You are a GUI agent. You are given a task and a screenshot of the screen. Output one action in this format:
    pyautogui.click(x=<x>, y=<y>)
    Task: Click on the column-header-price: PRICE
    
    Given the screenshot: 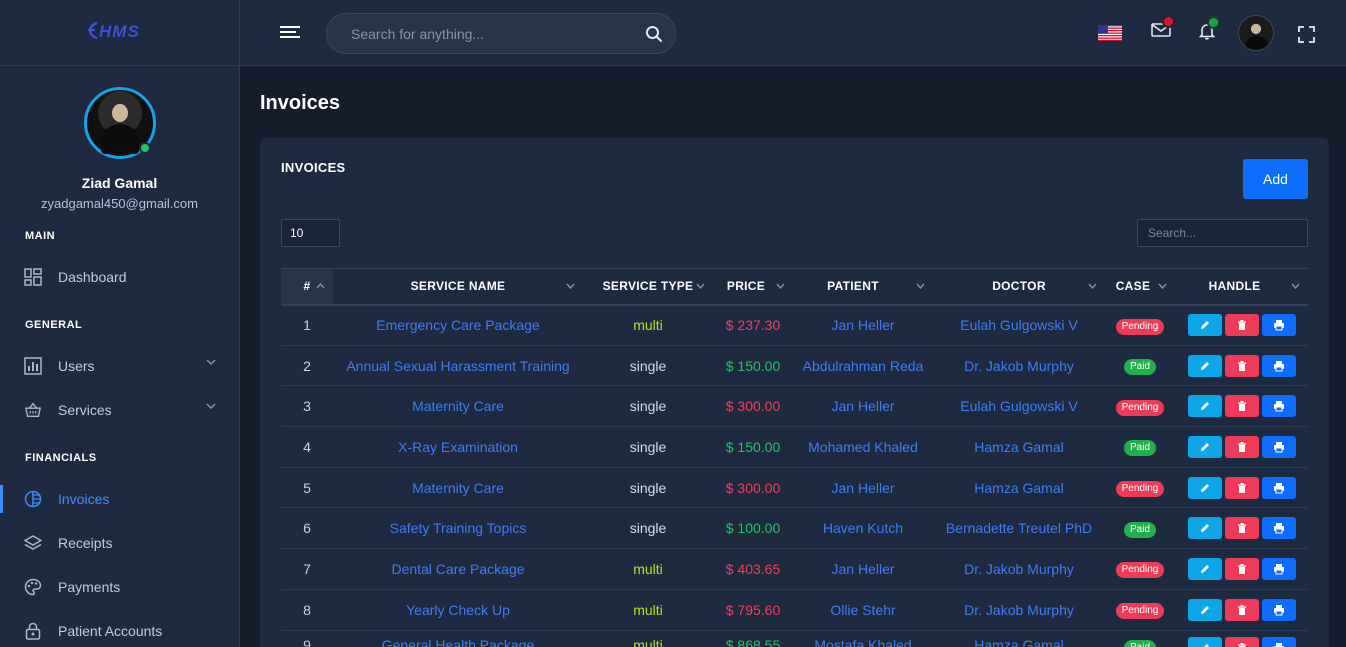 What is the action you would take?
    pyautogui.click(x=753, y=287)
    